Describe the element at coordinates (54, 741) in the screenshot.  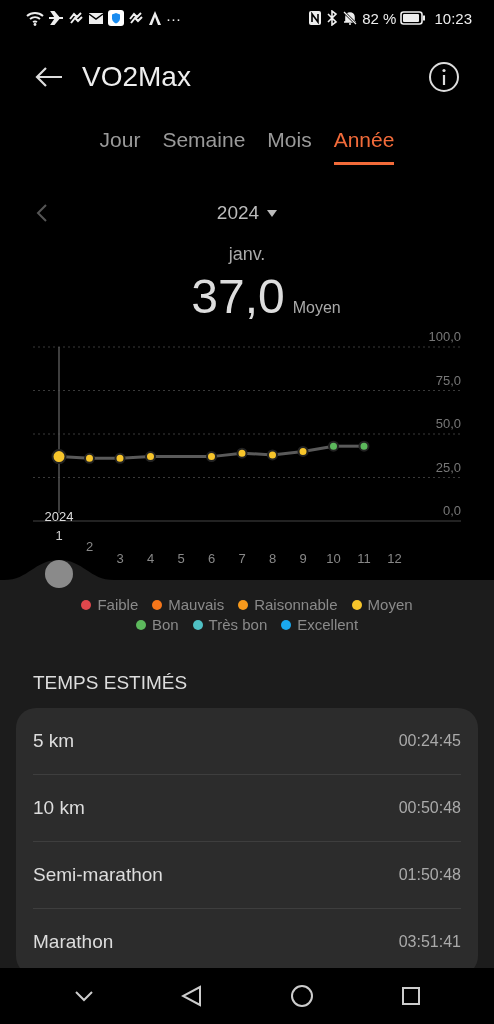
I see `distance-label: 5 km` at that location.